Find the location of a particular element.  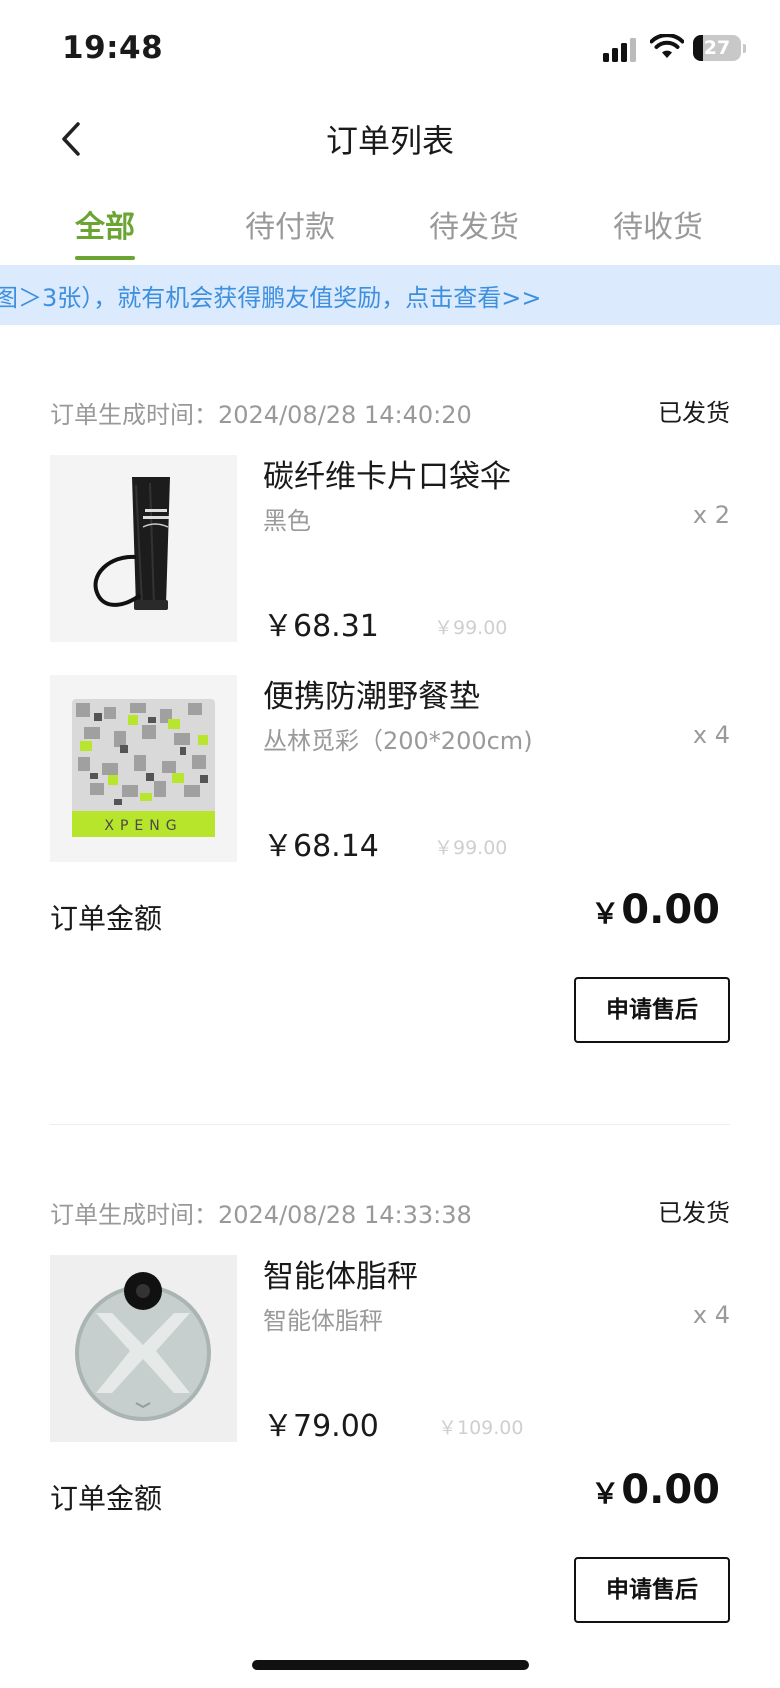

status-time: 19:48 is located at coordinates (113, 48).